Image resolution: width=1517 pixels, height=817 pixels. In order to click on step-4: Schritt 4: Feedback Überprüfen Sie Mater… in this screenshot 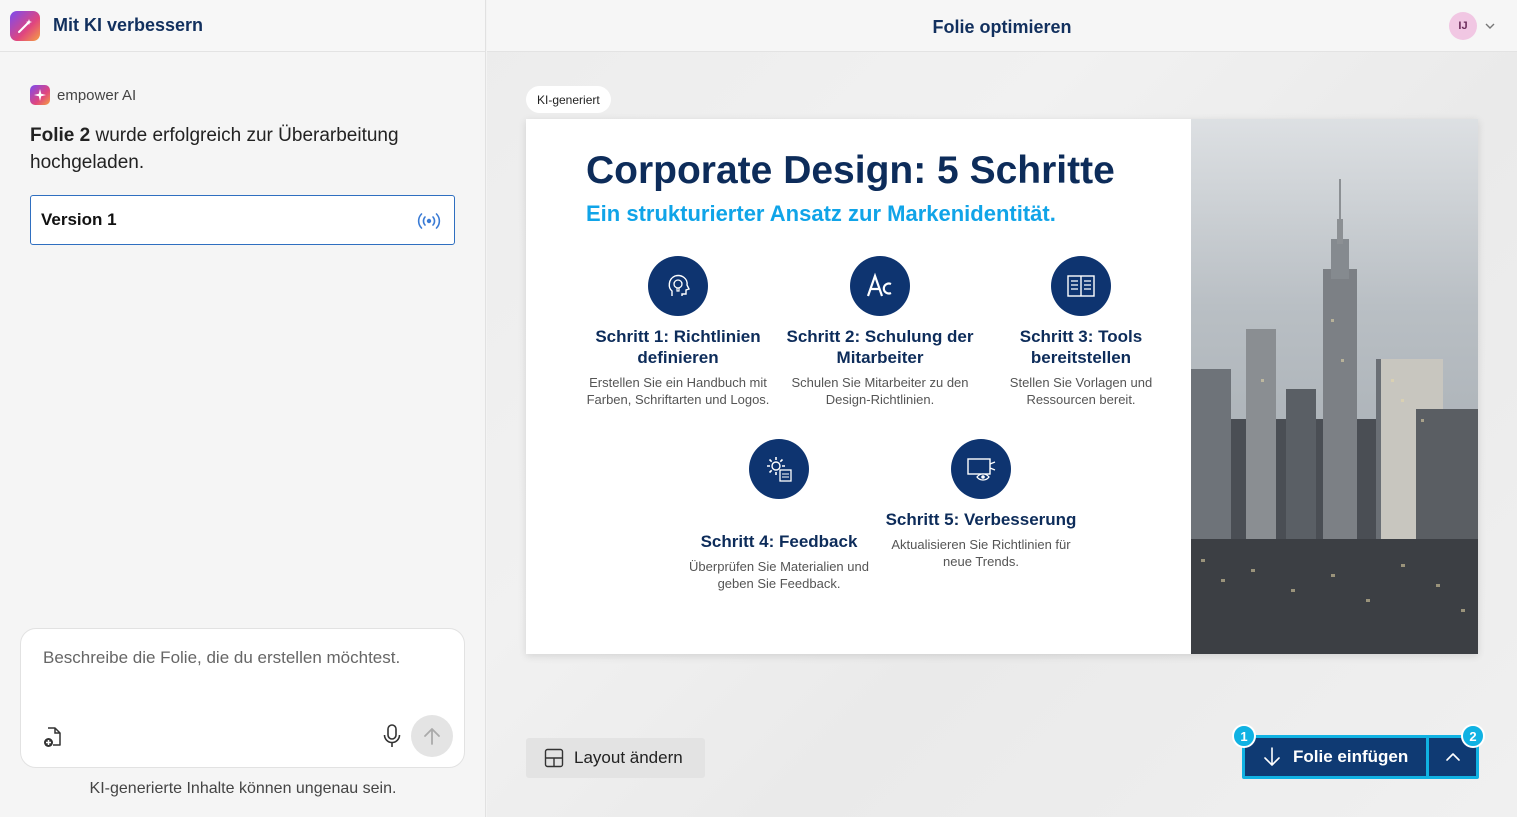, I will do `click(779, 515)`.